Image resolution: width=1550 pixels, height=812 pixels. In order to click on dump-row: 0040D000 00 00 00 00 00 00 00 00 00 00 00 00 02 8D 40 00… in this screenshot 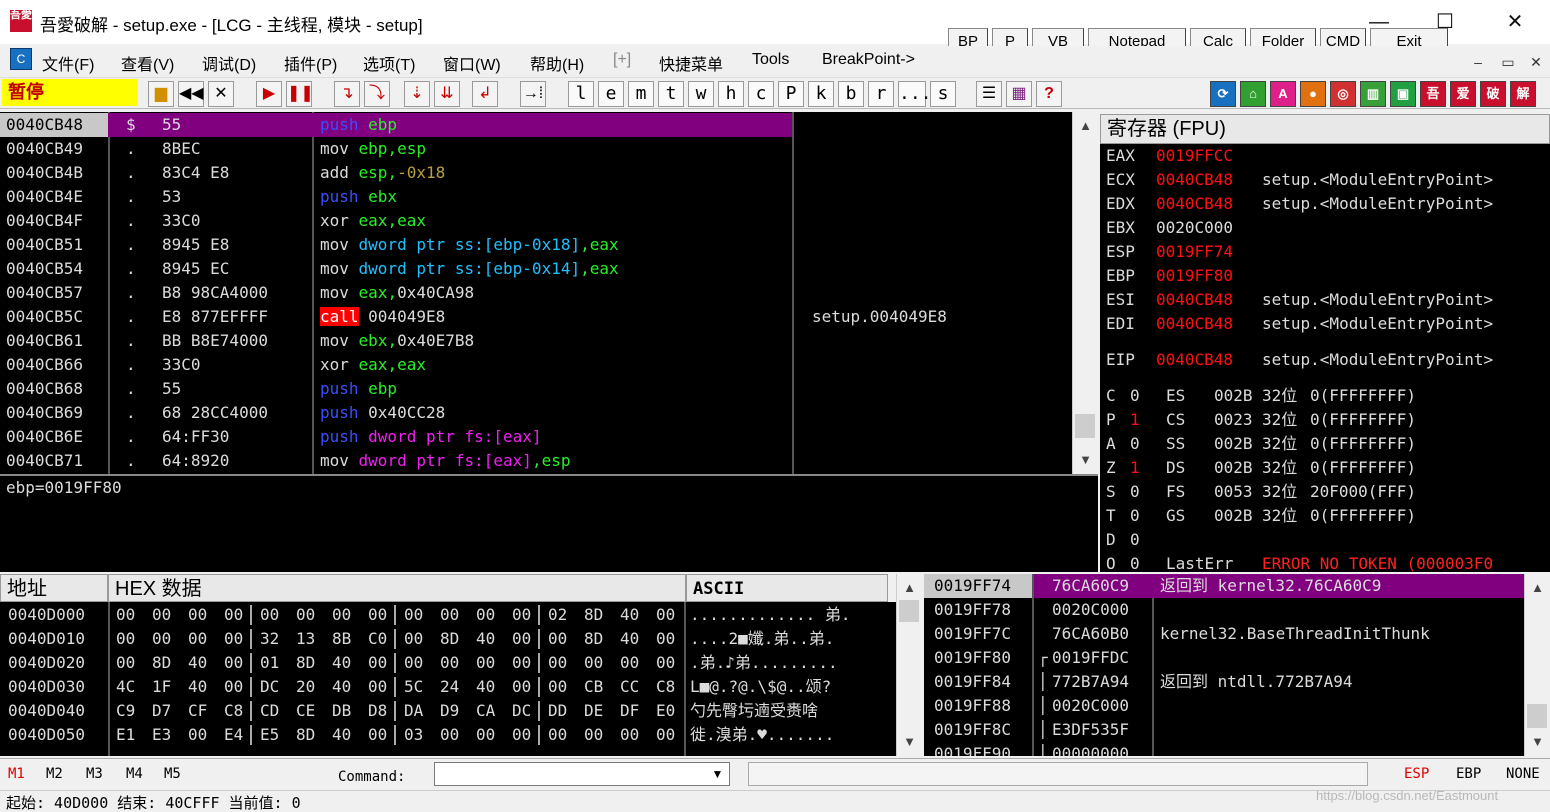, I will do `click(448, 615)`.